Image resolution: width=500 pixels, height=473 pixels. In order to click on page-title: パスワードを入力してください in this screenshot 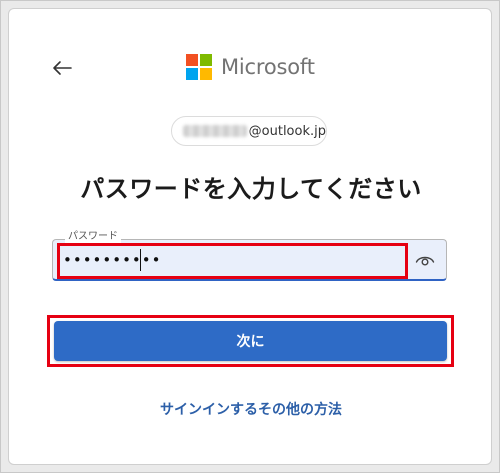, I will do `click(251, 189)`.